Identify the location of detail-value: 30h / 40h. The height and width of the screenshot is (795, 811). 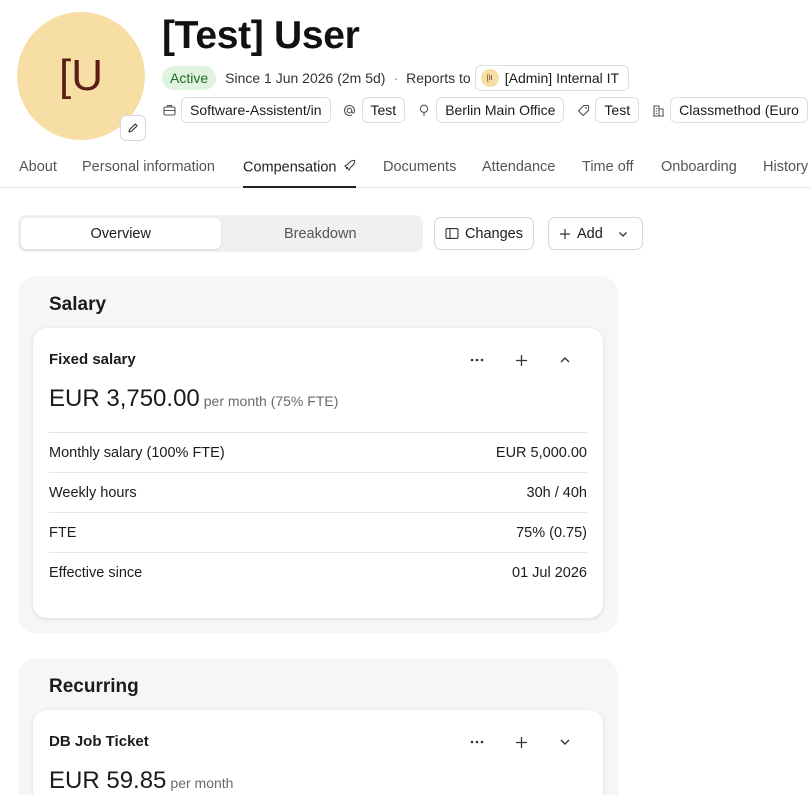
(556, 492).